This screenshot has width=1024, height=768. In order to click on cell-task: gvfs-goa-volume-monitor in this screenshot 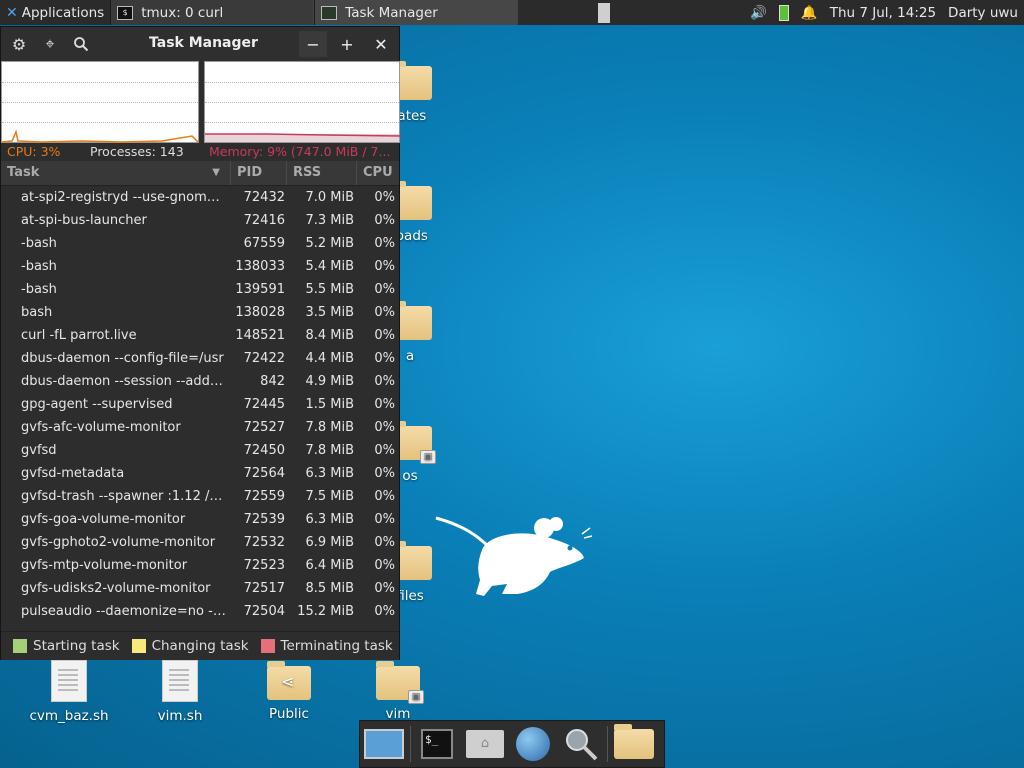, I will do `click(103, 519)`.